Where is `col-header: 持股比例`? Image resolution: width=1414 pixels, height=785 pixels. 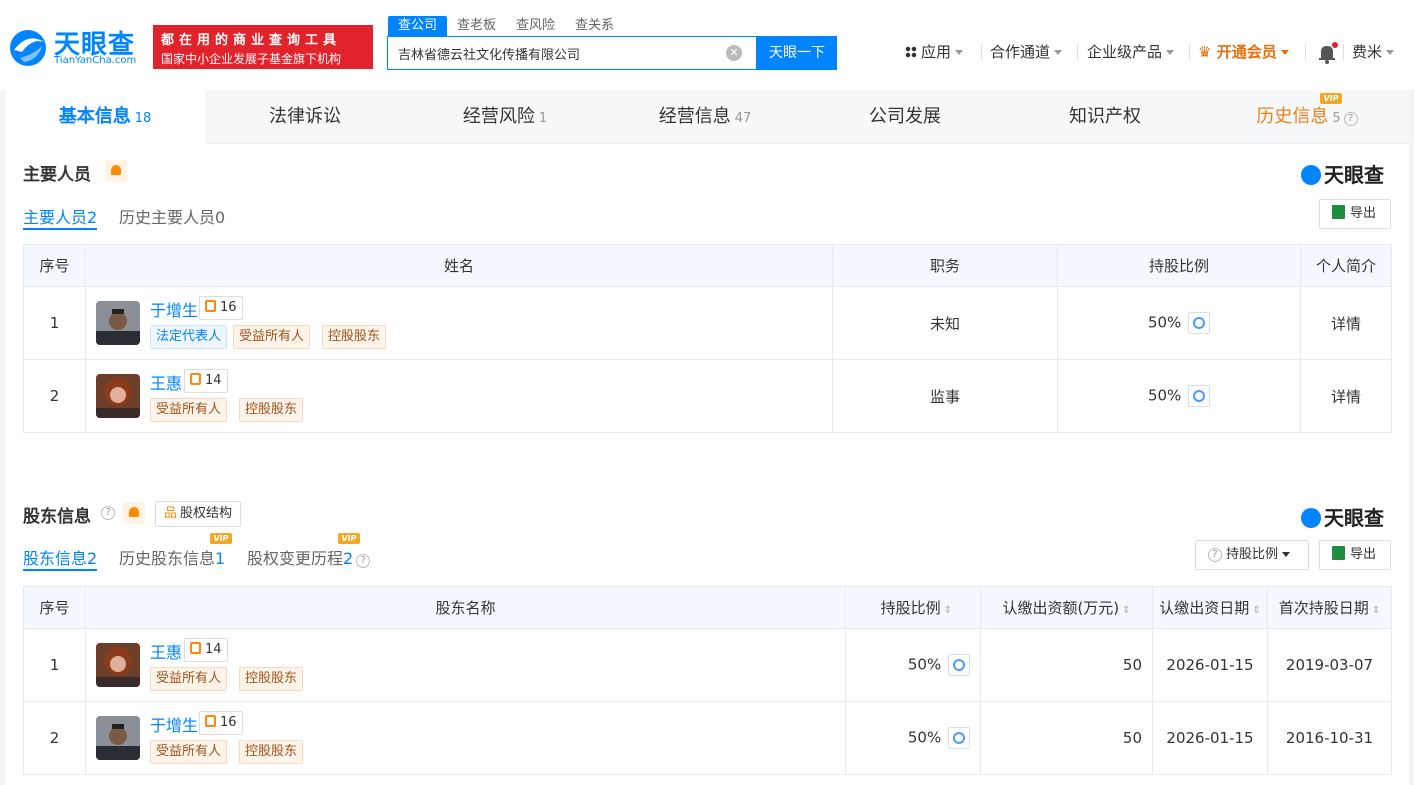
col-header: 持股比例 is located at coordinates (910, 608).